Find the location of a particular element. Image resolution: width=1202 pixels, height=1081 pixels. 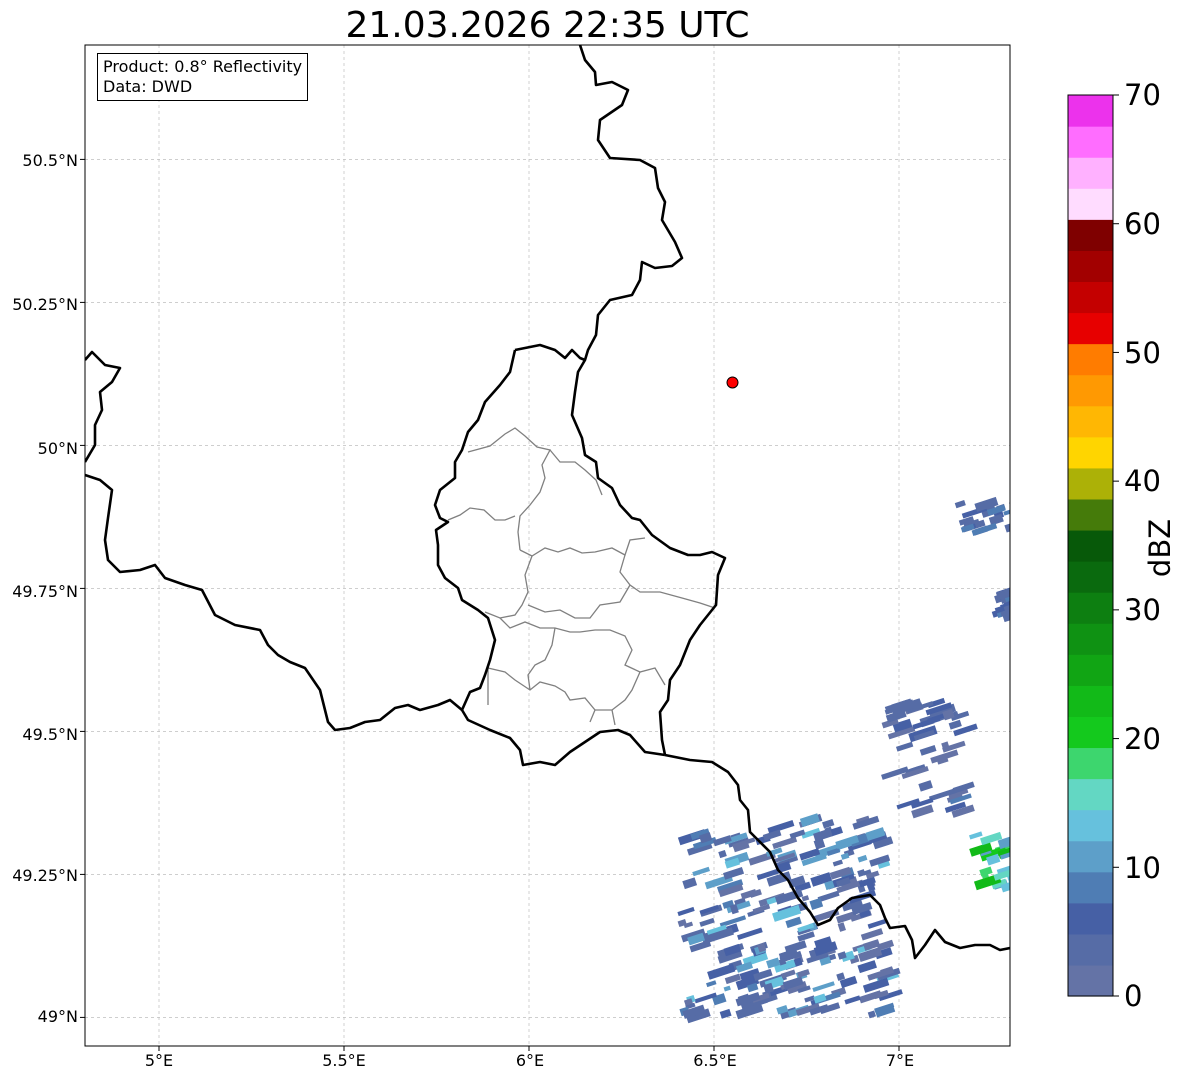

colorbar-tick-label: 70 is located at coordinates (1142, 95).